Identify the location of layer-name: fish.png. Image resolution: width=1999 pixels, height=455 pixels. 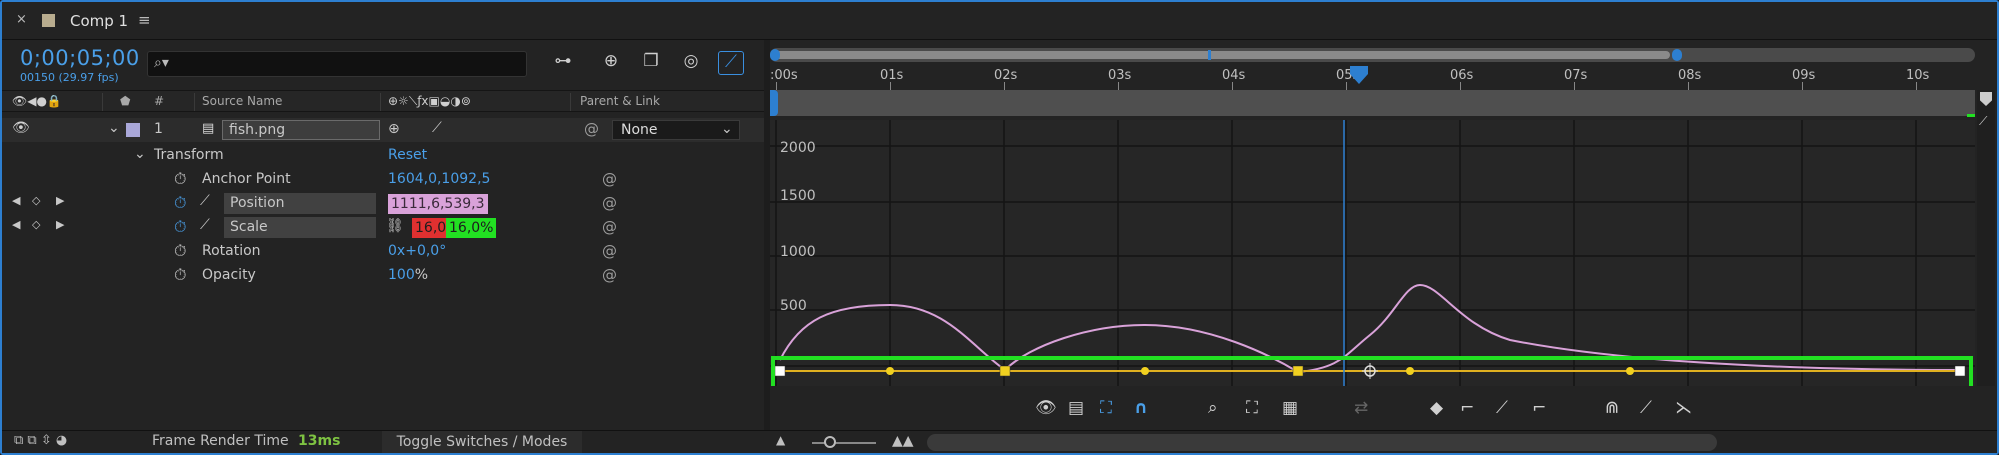
(301, 130).